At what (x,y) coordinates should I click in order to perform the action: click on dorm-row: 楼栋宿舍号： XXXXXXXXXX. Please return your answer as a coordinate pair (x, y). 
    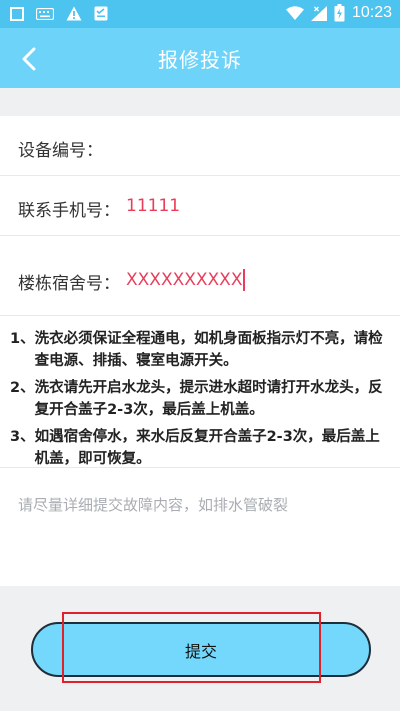
    Looking at the image, I should click on (200, 281).